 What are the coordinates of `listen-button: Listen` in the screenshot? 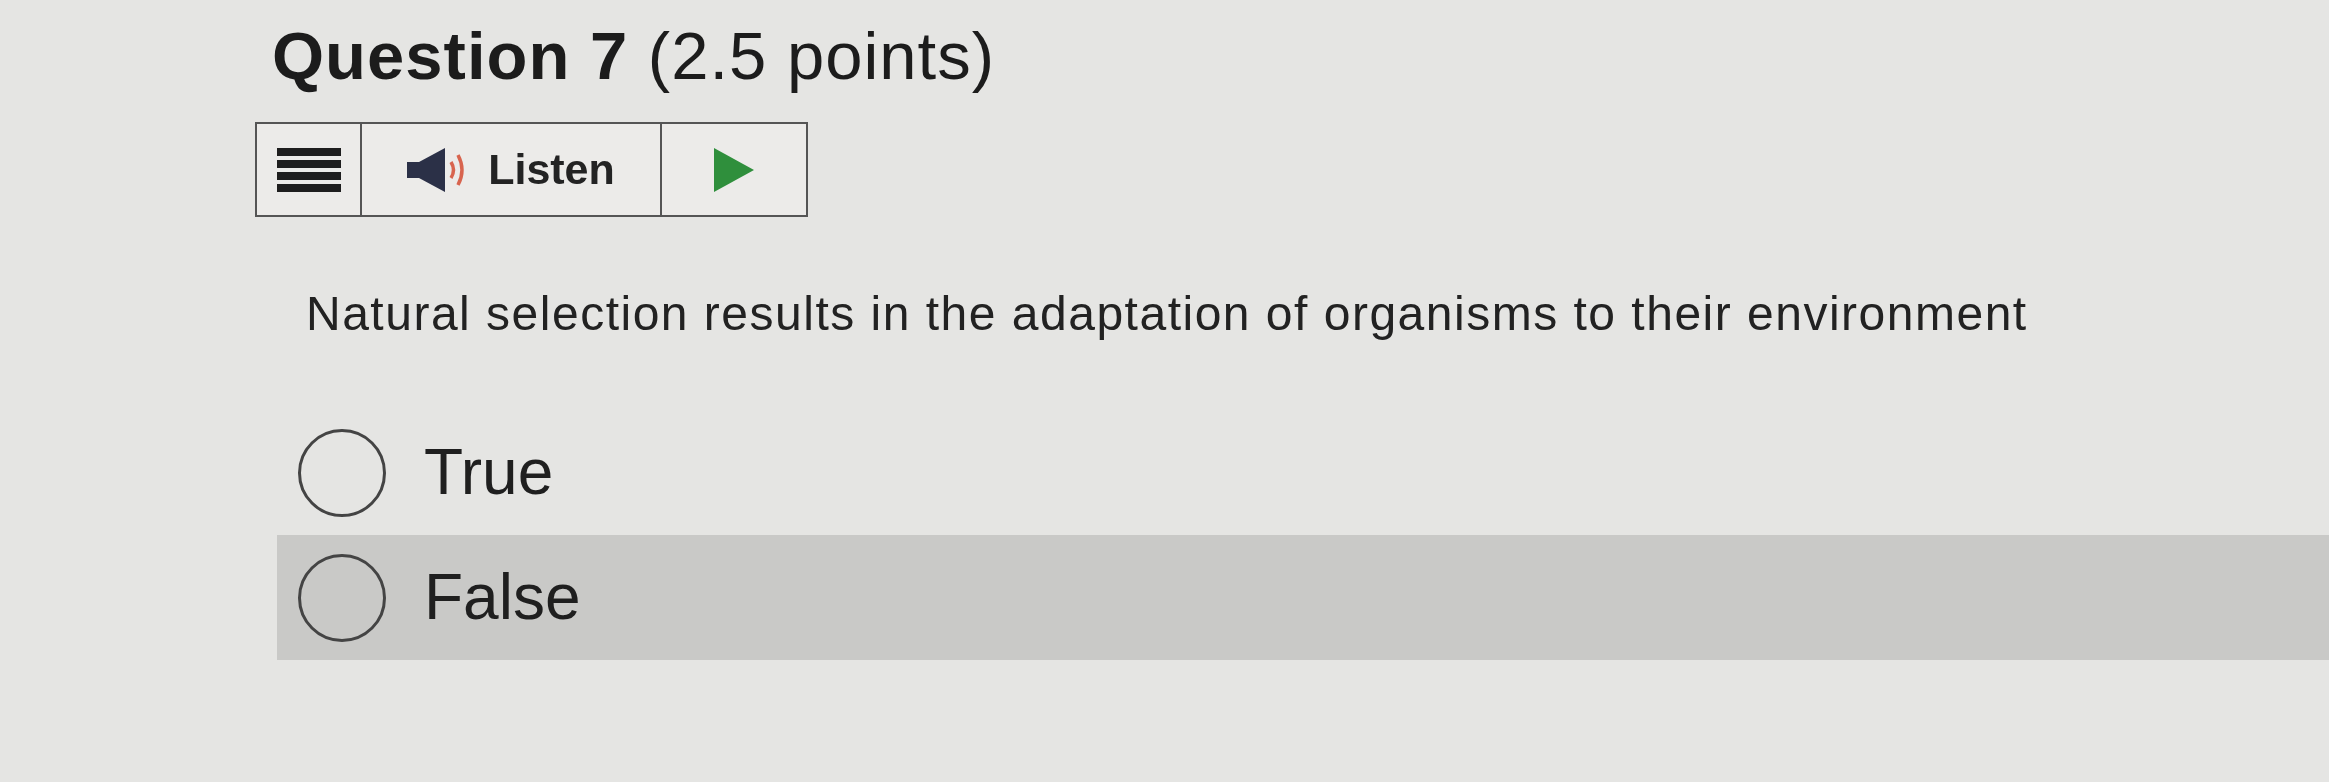 It's located at (512, 170).